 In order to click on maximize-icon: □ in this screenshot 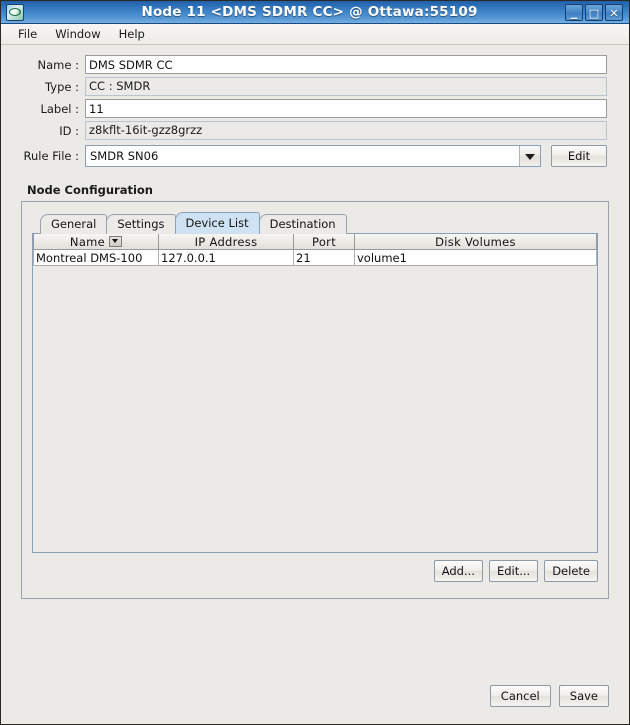, I will do `click(594, 12)`.